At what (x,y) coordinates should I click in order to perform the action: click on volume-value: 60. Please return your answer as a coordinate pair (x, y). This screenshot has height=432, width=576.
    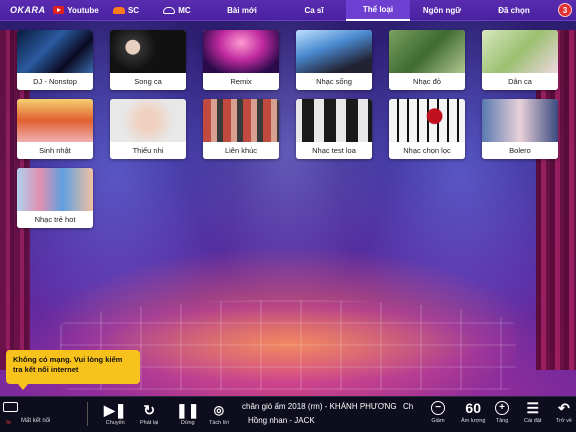
    Looking at the image, I should click on (473, 408).